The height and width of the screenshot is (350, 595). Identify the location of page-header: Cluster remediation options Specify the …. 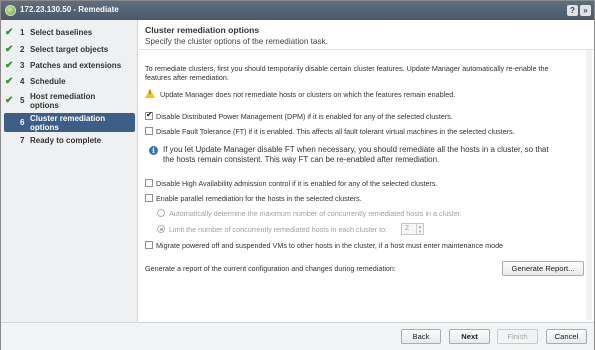
(366, 35).